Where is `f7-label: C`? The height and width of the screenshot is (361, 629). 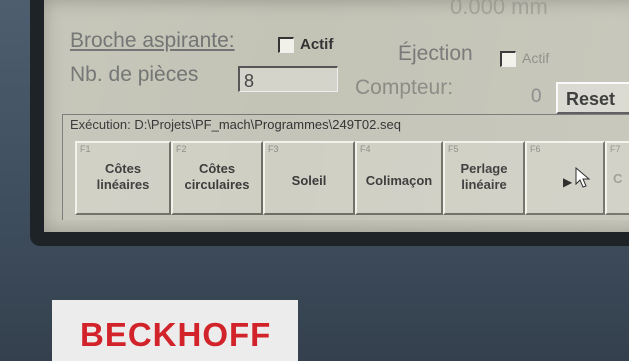 f7-label: C is located at coordinates (618, 178).